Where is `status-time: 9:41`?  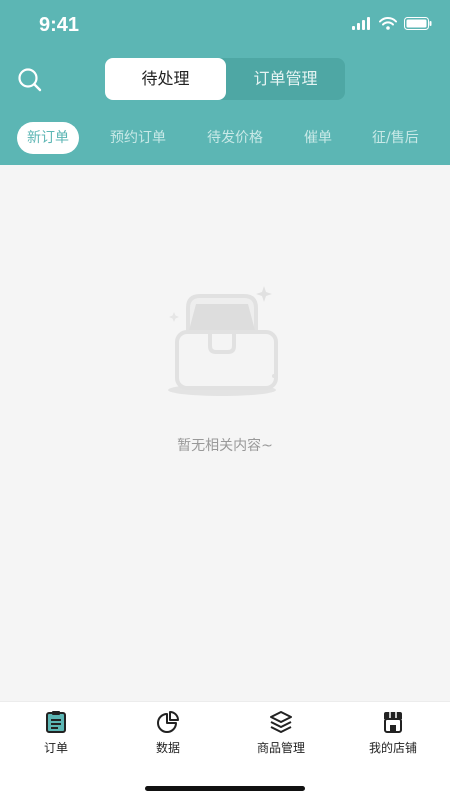 status-time: 9:41 is located at coordinates (59, 25).